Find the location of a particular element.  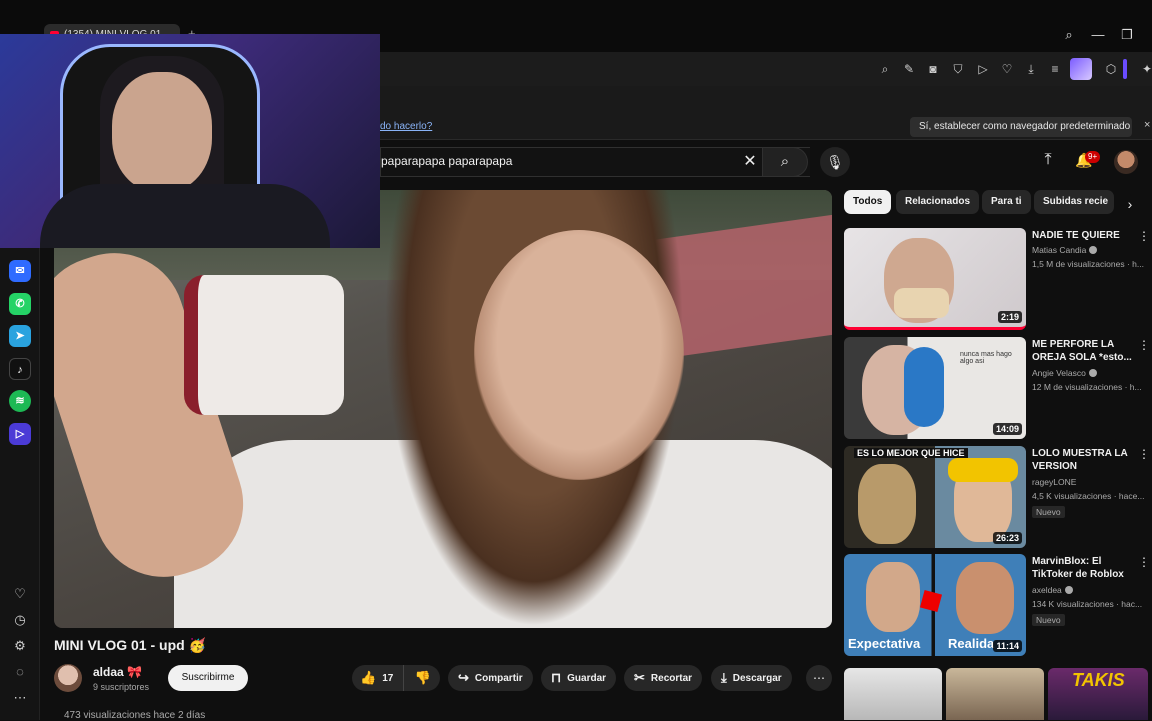

voice-search-button: 🎙 is located at coordinates (835, 162).